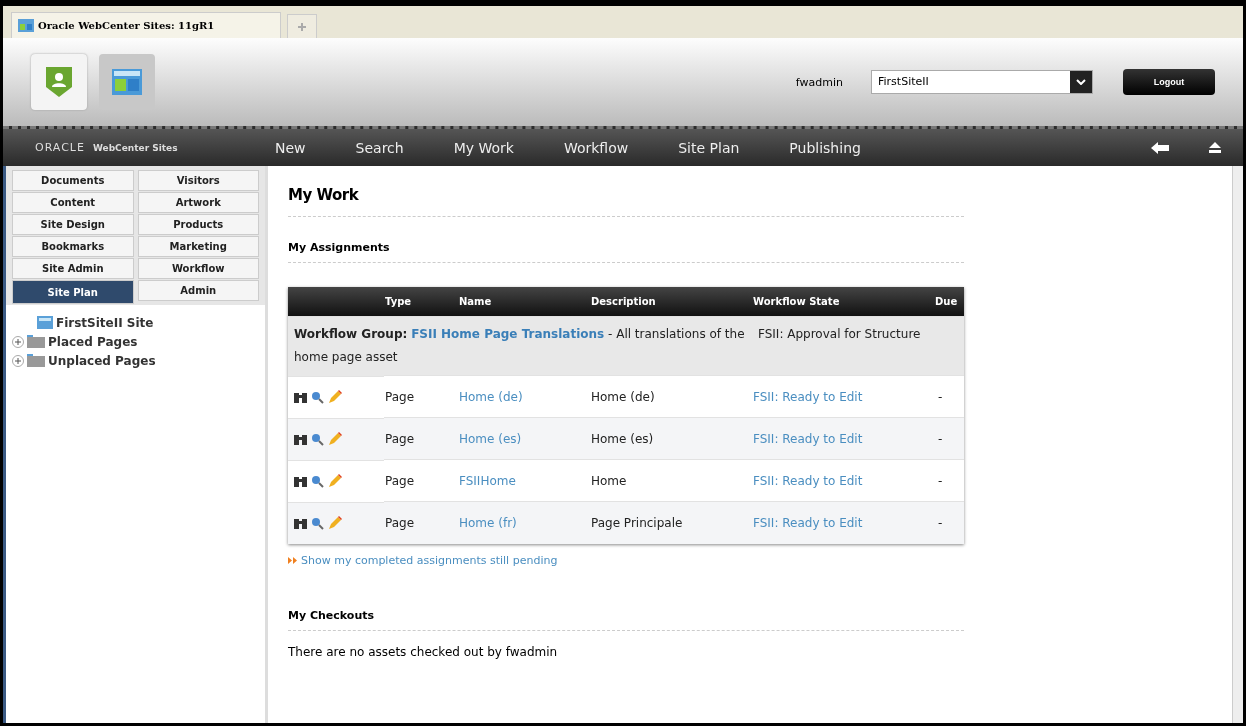 This screenshot has height=726, width=1246. Describe the element at coordinates (423, 651) in the screenshot. I see `empty-message: There are no assets checked out by fwadmin` at that location.